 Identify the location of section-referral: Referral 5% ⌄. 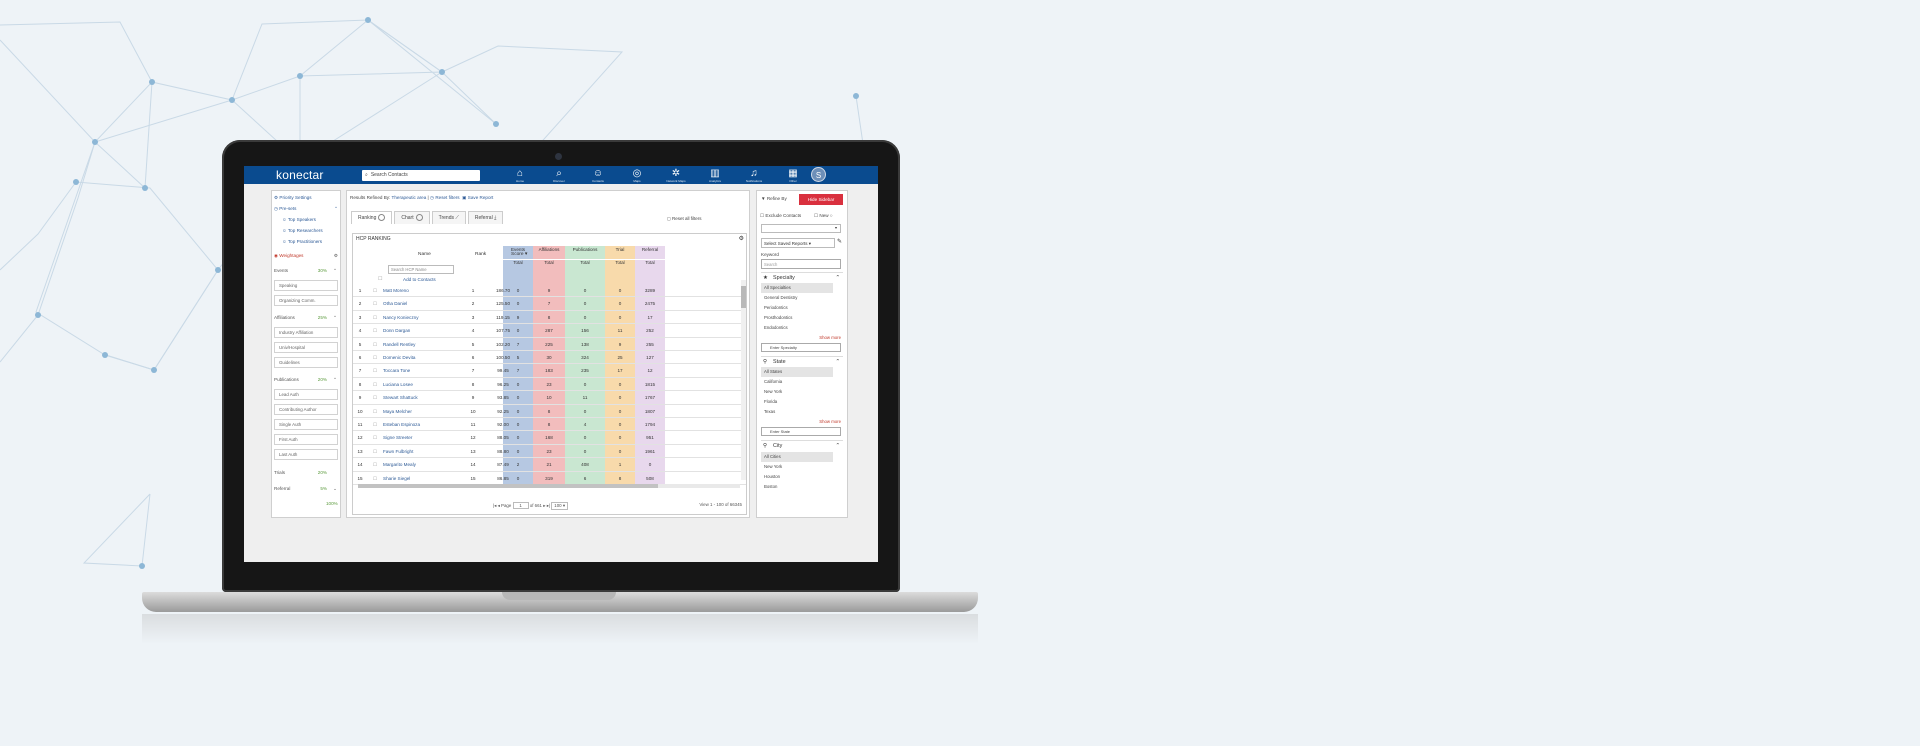
(306, 488).